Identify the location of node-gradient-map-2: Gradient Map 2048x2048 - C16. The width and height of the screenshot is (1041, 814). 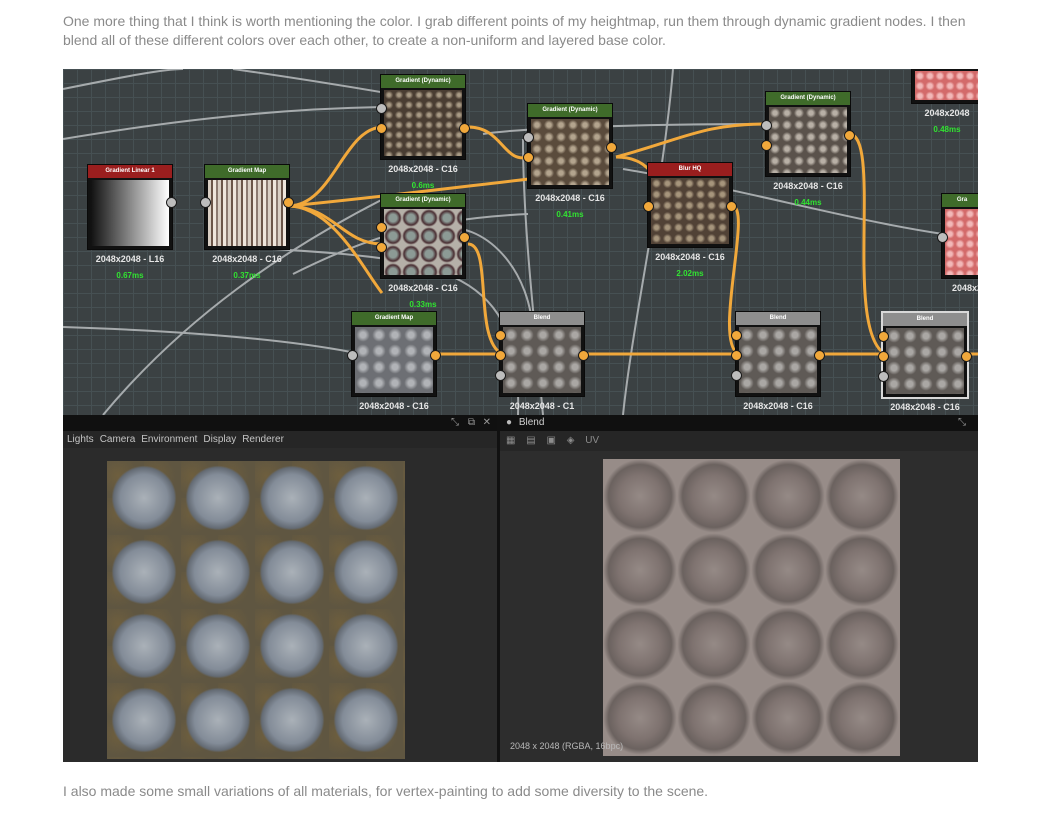
(394, 361).